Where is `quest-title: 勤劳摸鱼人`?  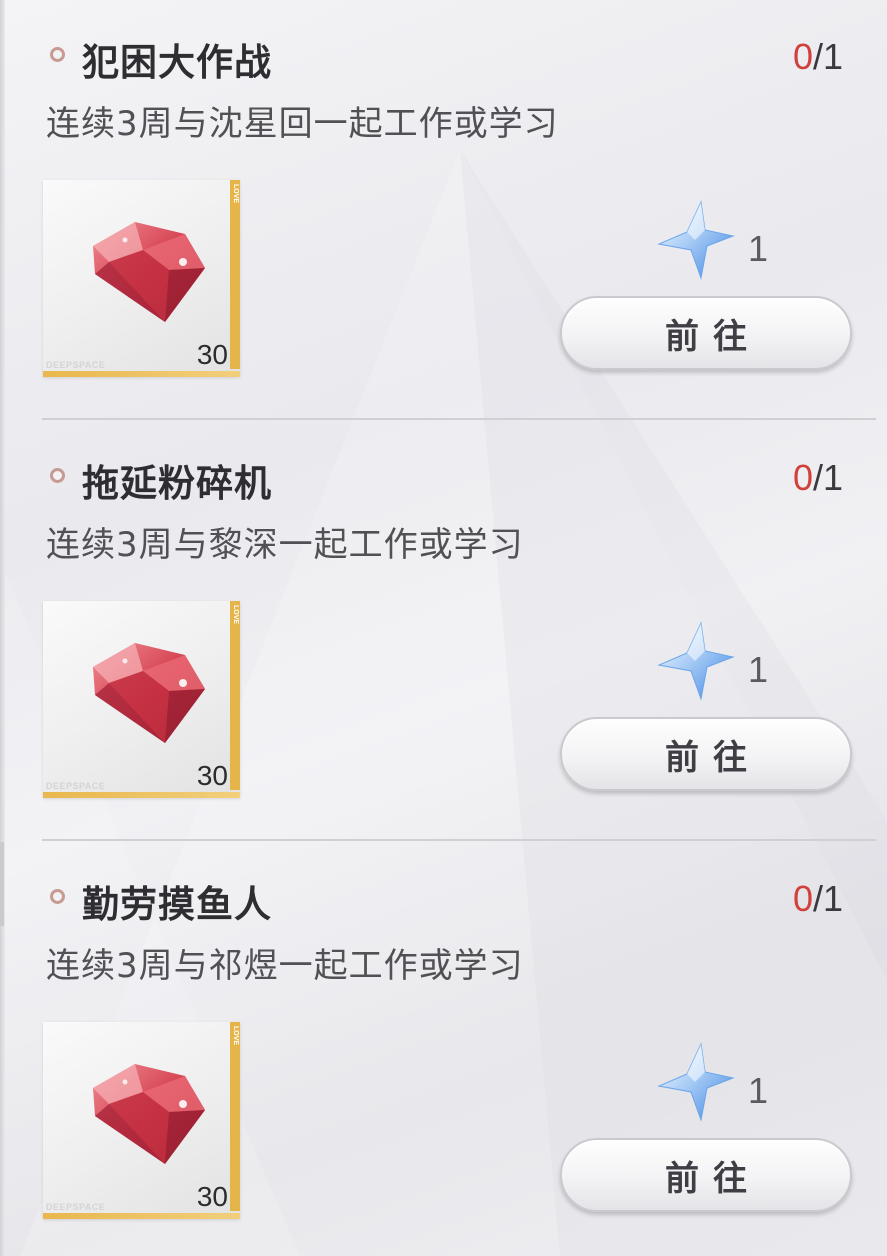 quest-title: 勤劳摸鱼人 is located at coordinates (177, 904).